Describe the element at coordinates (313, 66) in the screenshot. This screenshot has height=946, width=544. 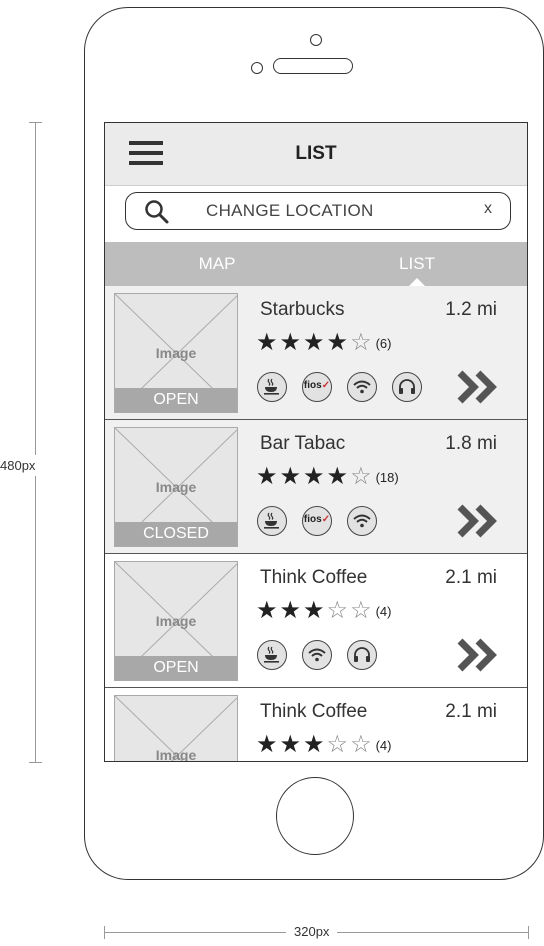
I see `speaker-grille` at that location.